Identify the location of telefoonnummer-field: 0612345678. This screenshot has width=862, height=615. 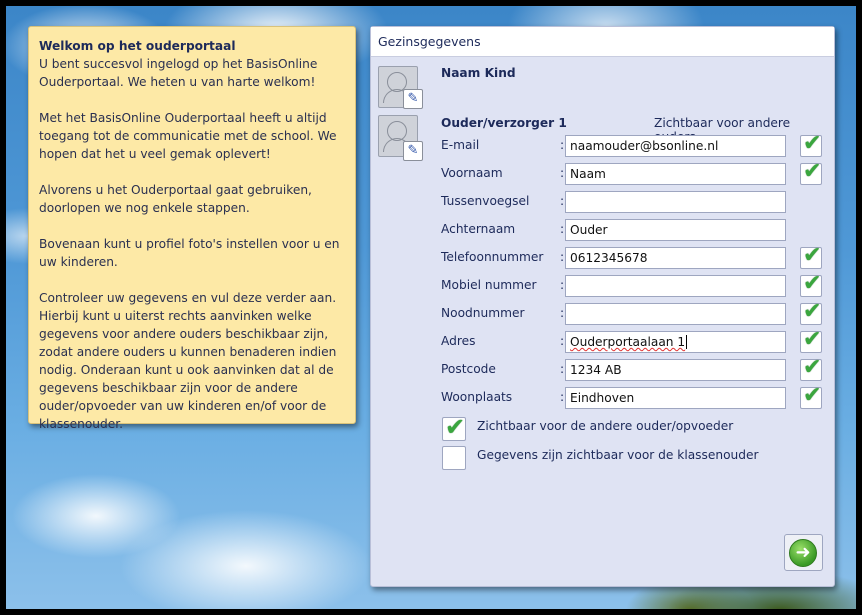
(675, 258).